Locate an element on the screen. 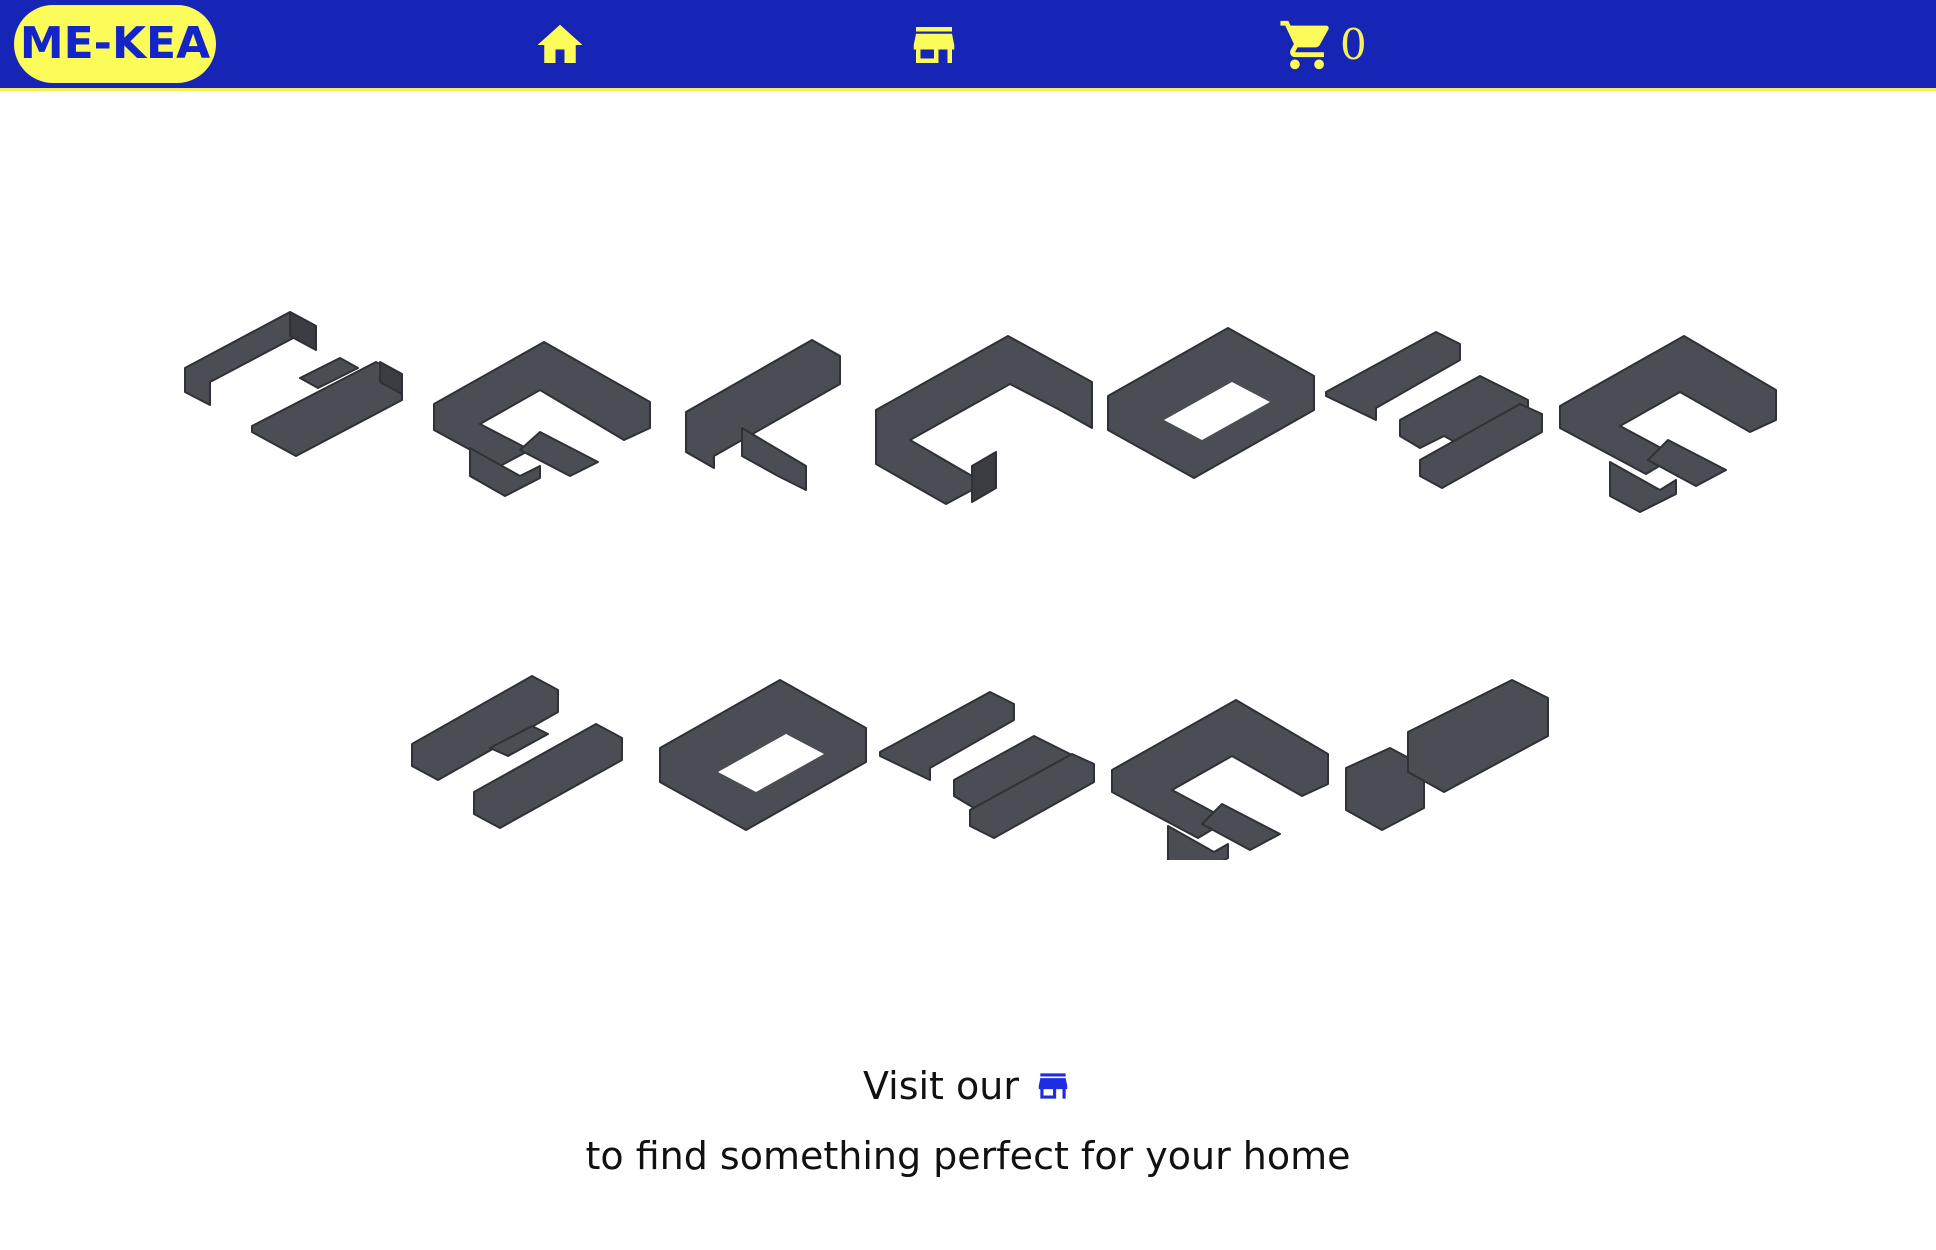  sofa-letter-c is located at coordinates (984, 420).